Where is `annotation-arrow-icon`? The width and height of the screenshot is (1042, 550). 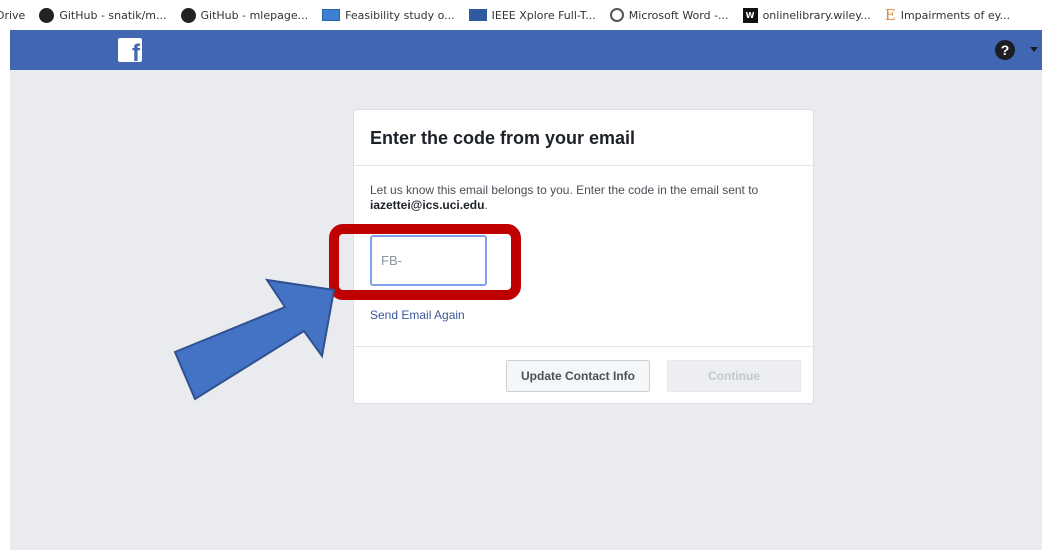 annotation-arrow-icon is located at coordinates (254, 339).